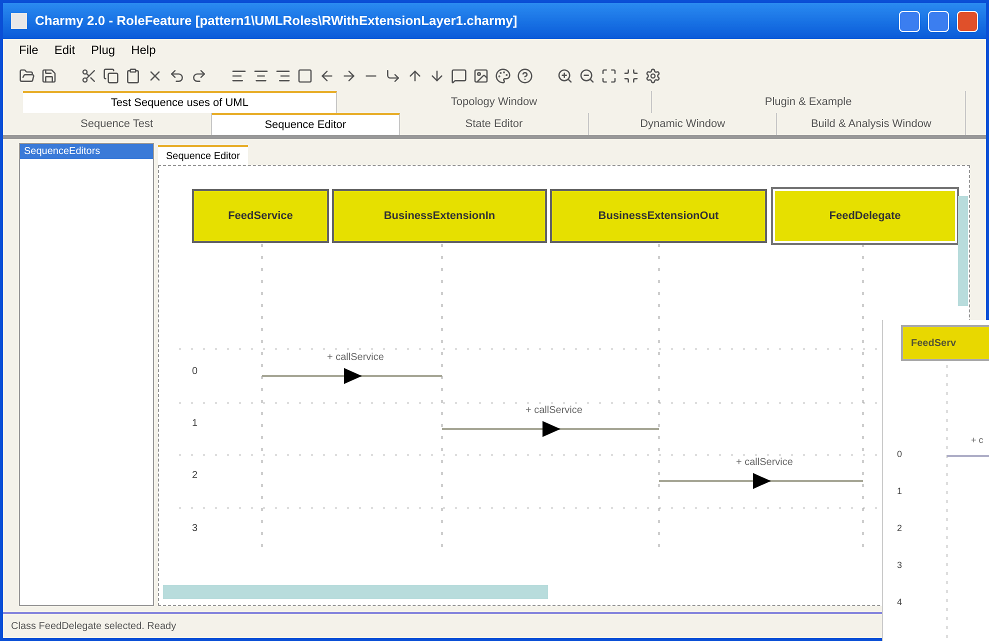 Image resolution: width=989 pixels, height=641 pixels. I want to click on image-icon, so click(481, 76).